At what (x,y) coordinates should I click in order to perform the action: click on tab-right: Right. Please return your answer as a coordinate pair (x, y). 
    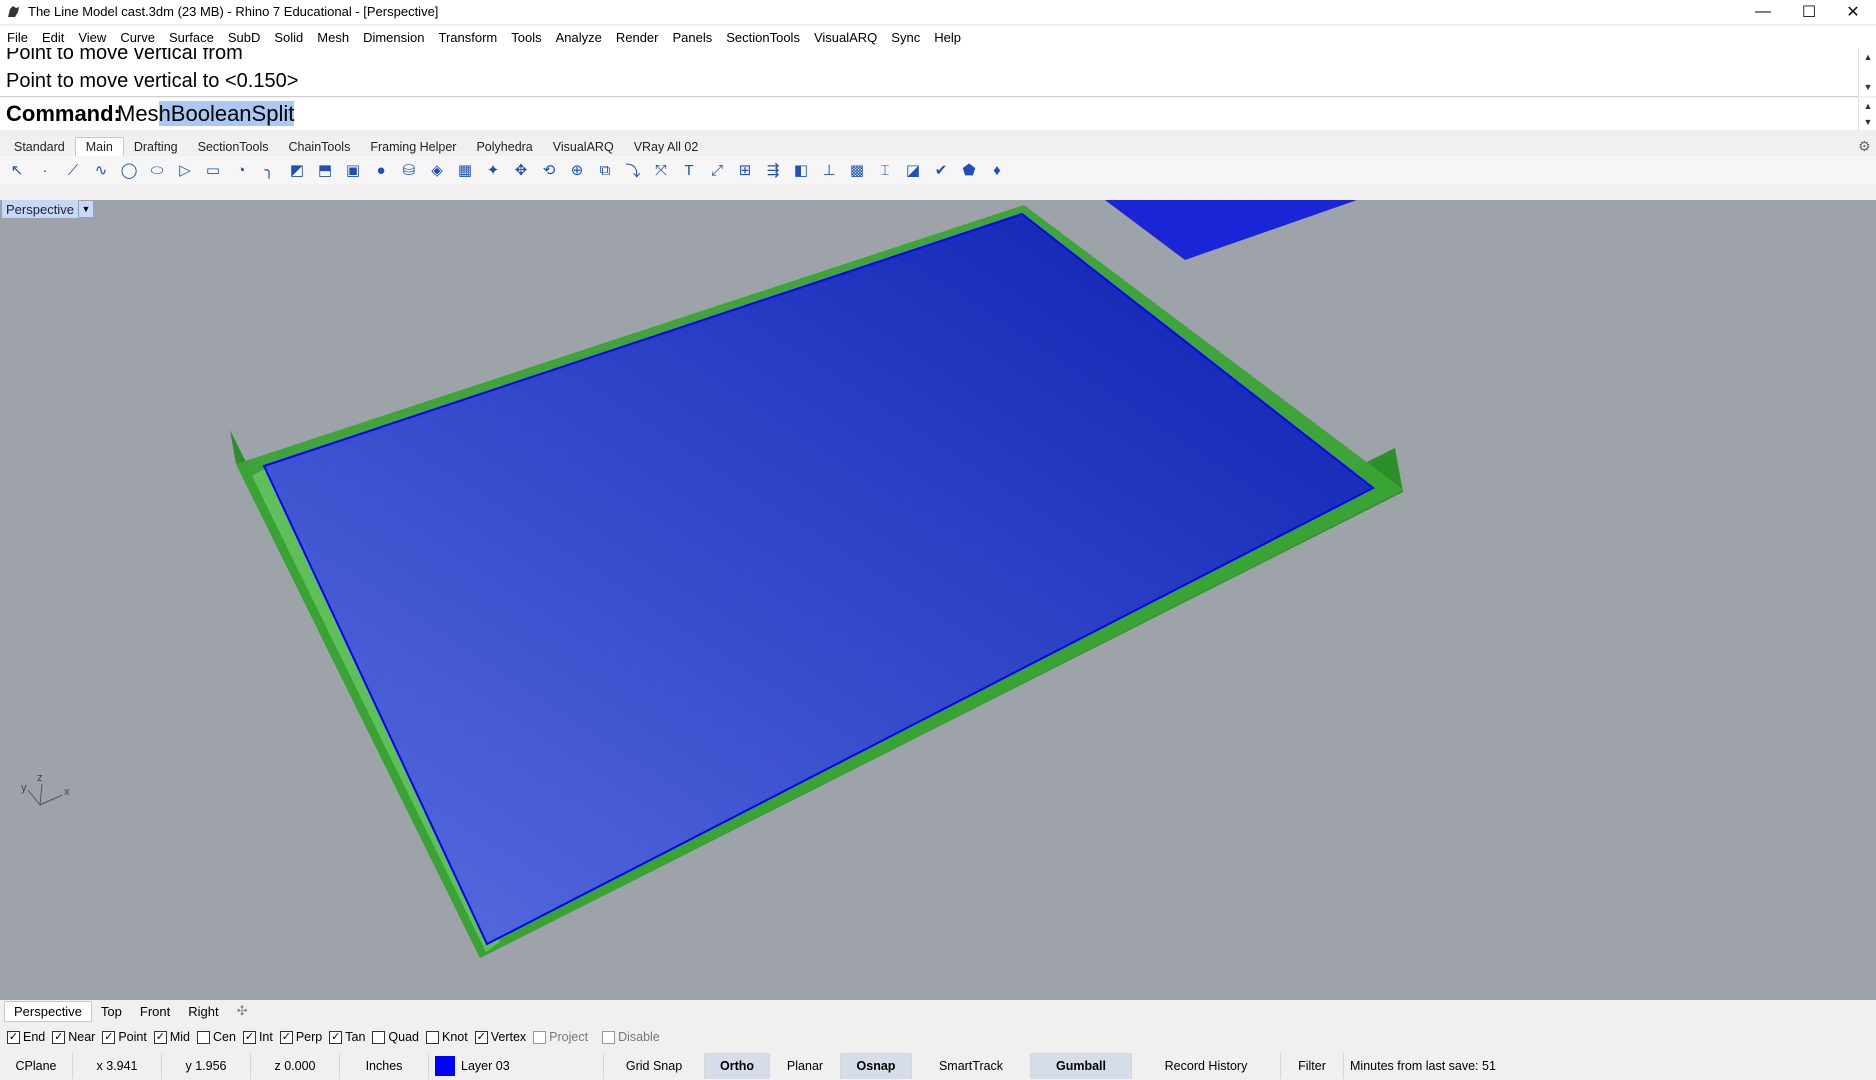
    Looking at the image, I should click on (203, 1011).